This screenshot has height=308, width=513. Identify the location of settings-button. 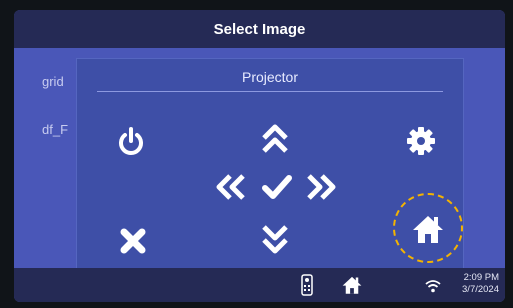
(421, 141).